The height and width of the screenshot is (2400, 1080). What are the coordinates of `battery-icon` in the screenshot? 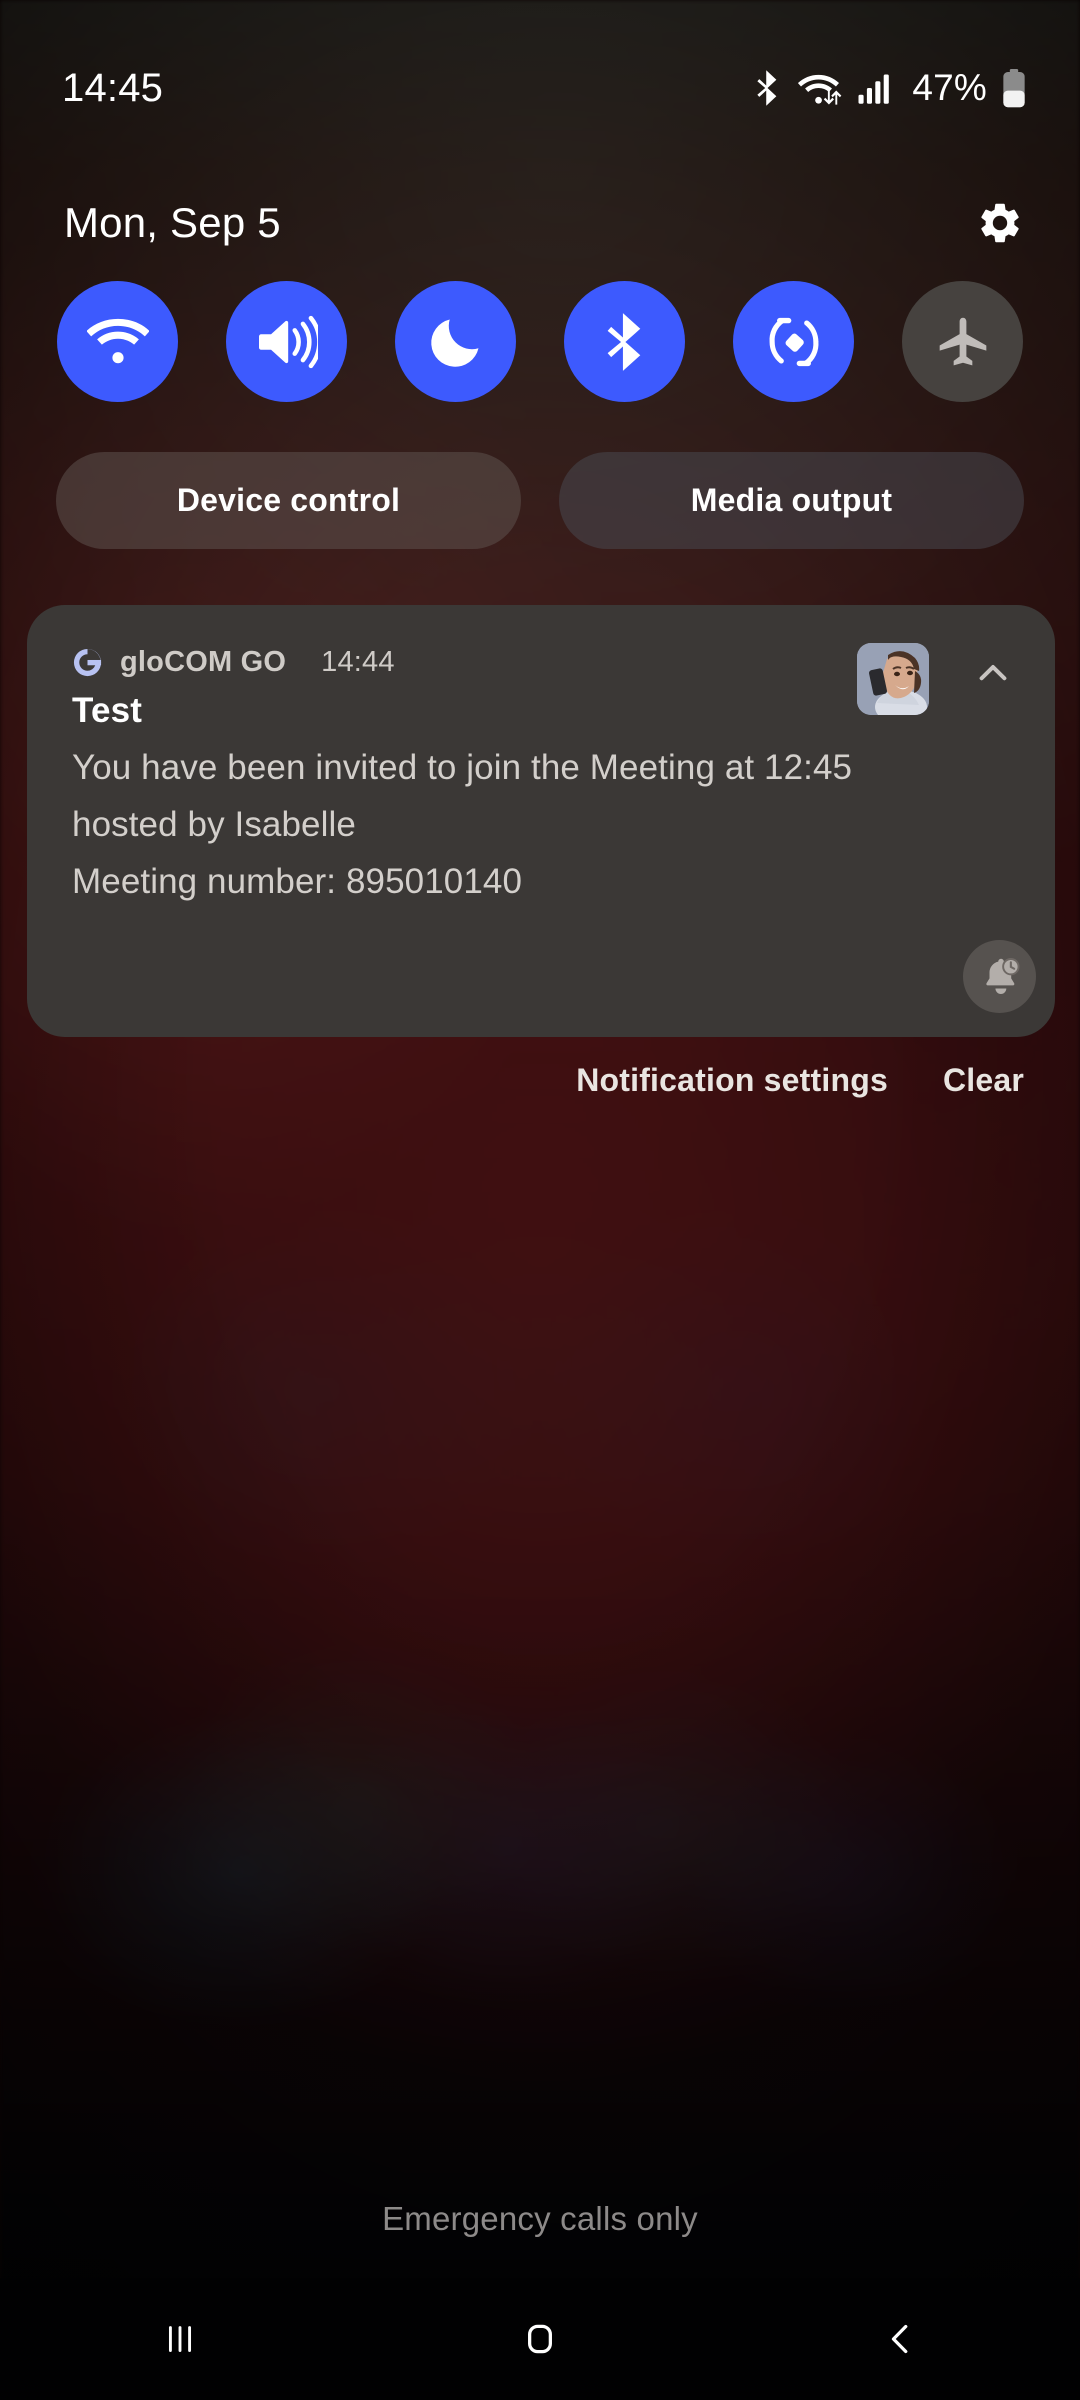 It's located at (1014, 88).